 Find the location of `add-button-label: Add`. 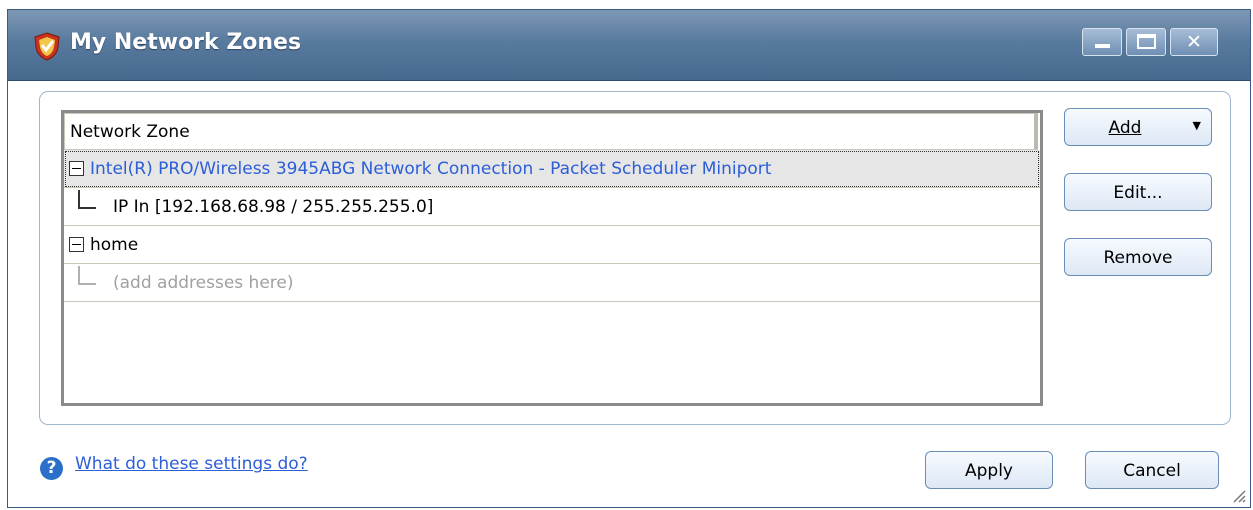

add-button-label: Add is located at coordinates (1125, 128).